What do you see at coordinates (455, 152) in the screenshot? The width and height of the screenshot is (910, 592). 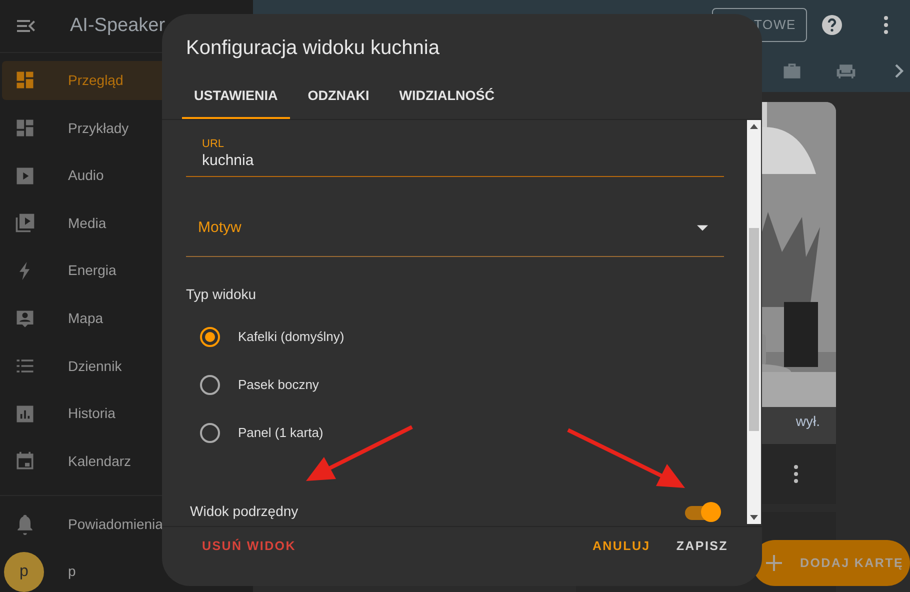 I see `url-field: URL kuchnia` at bounding box center [455, 152].